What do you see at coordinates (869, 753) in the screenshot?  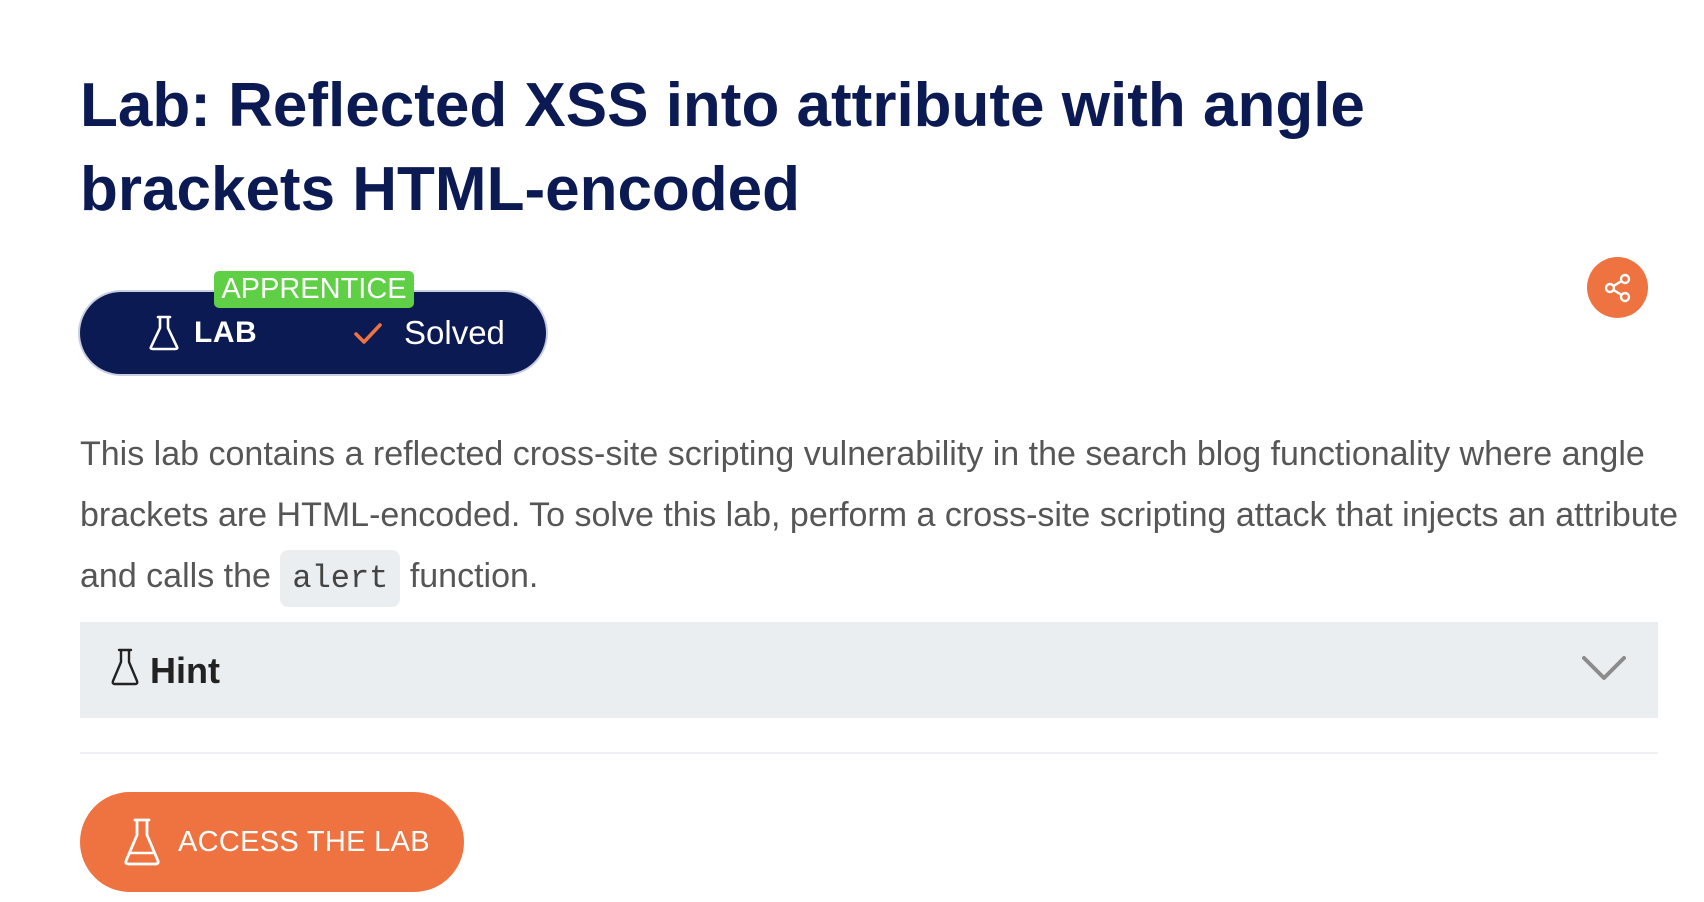 I see `divider` at bounding box center [869, 753].